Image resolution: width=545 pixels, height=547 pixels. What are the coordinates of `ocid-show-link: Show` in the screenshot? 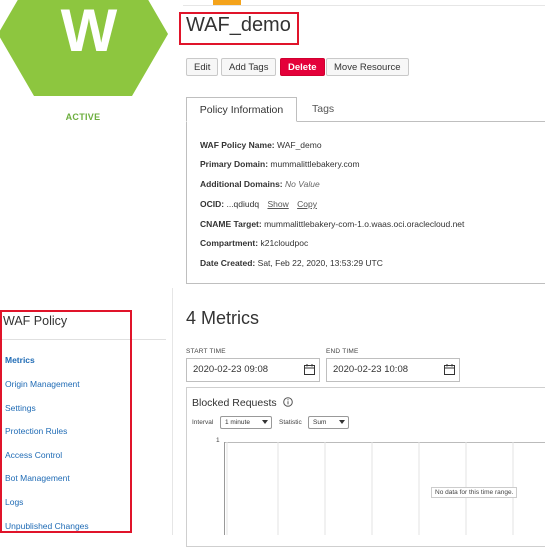 It's located at (277, 204).